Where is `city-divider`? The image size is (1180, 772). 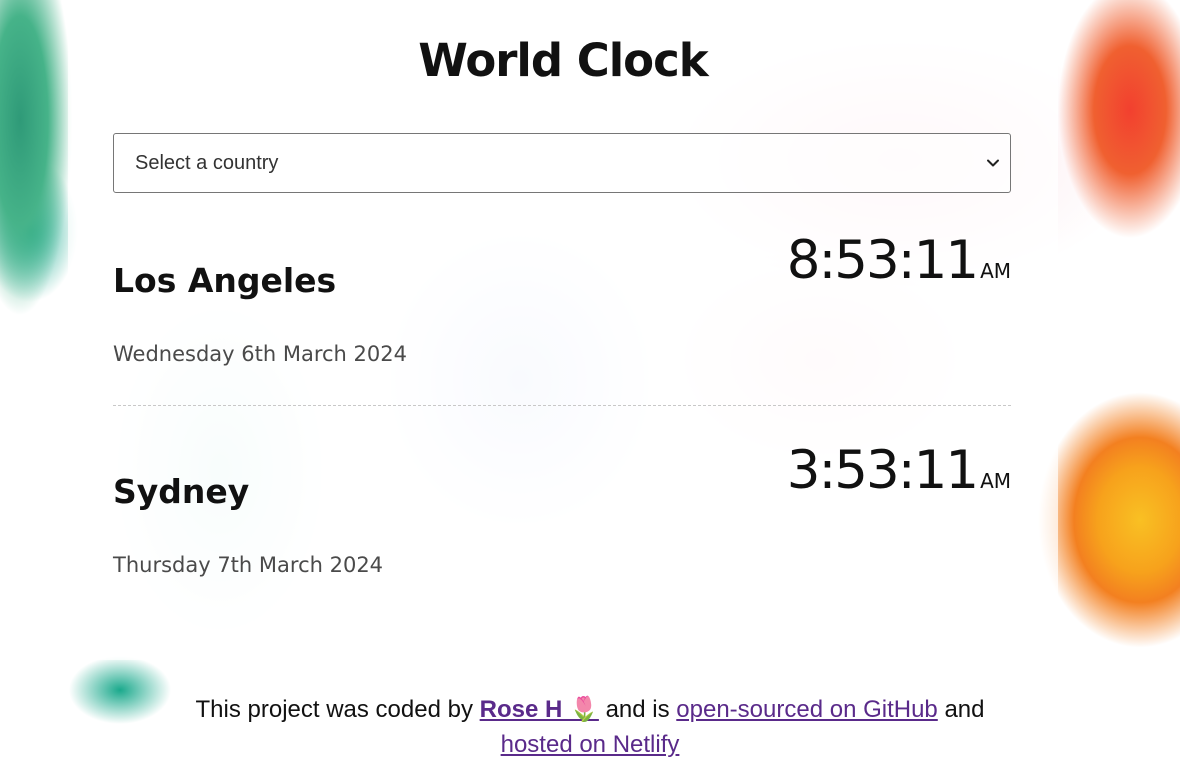 city-divider is located at coordinates (562, 405).